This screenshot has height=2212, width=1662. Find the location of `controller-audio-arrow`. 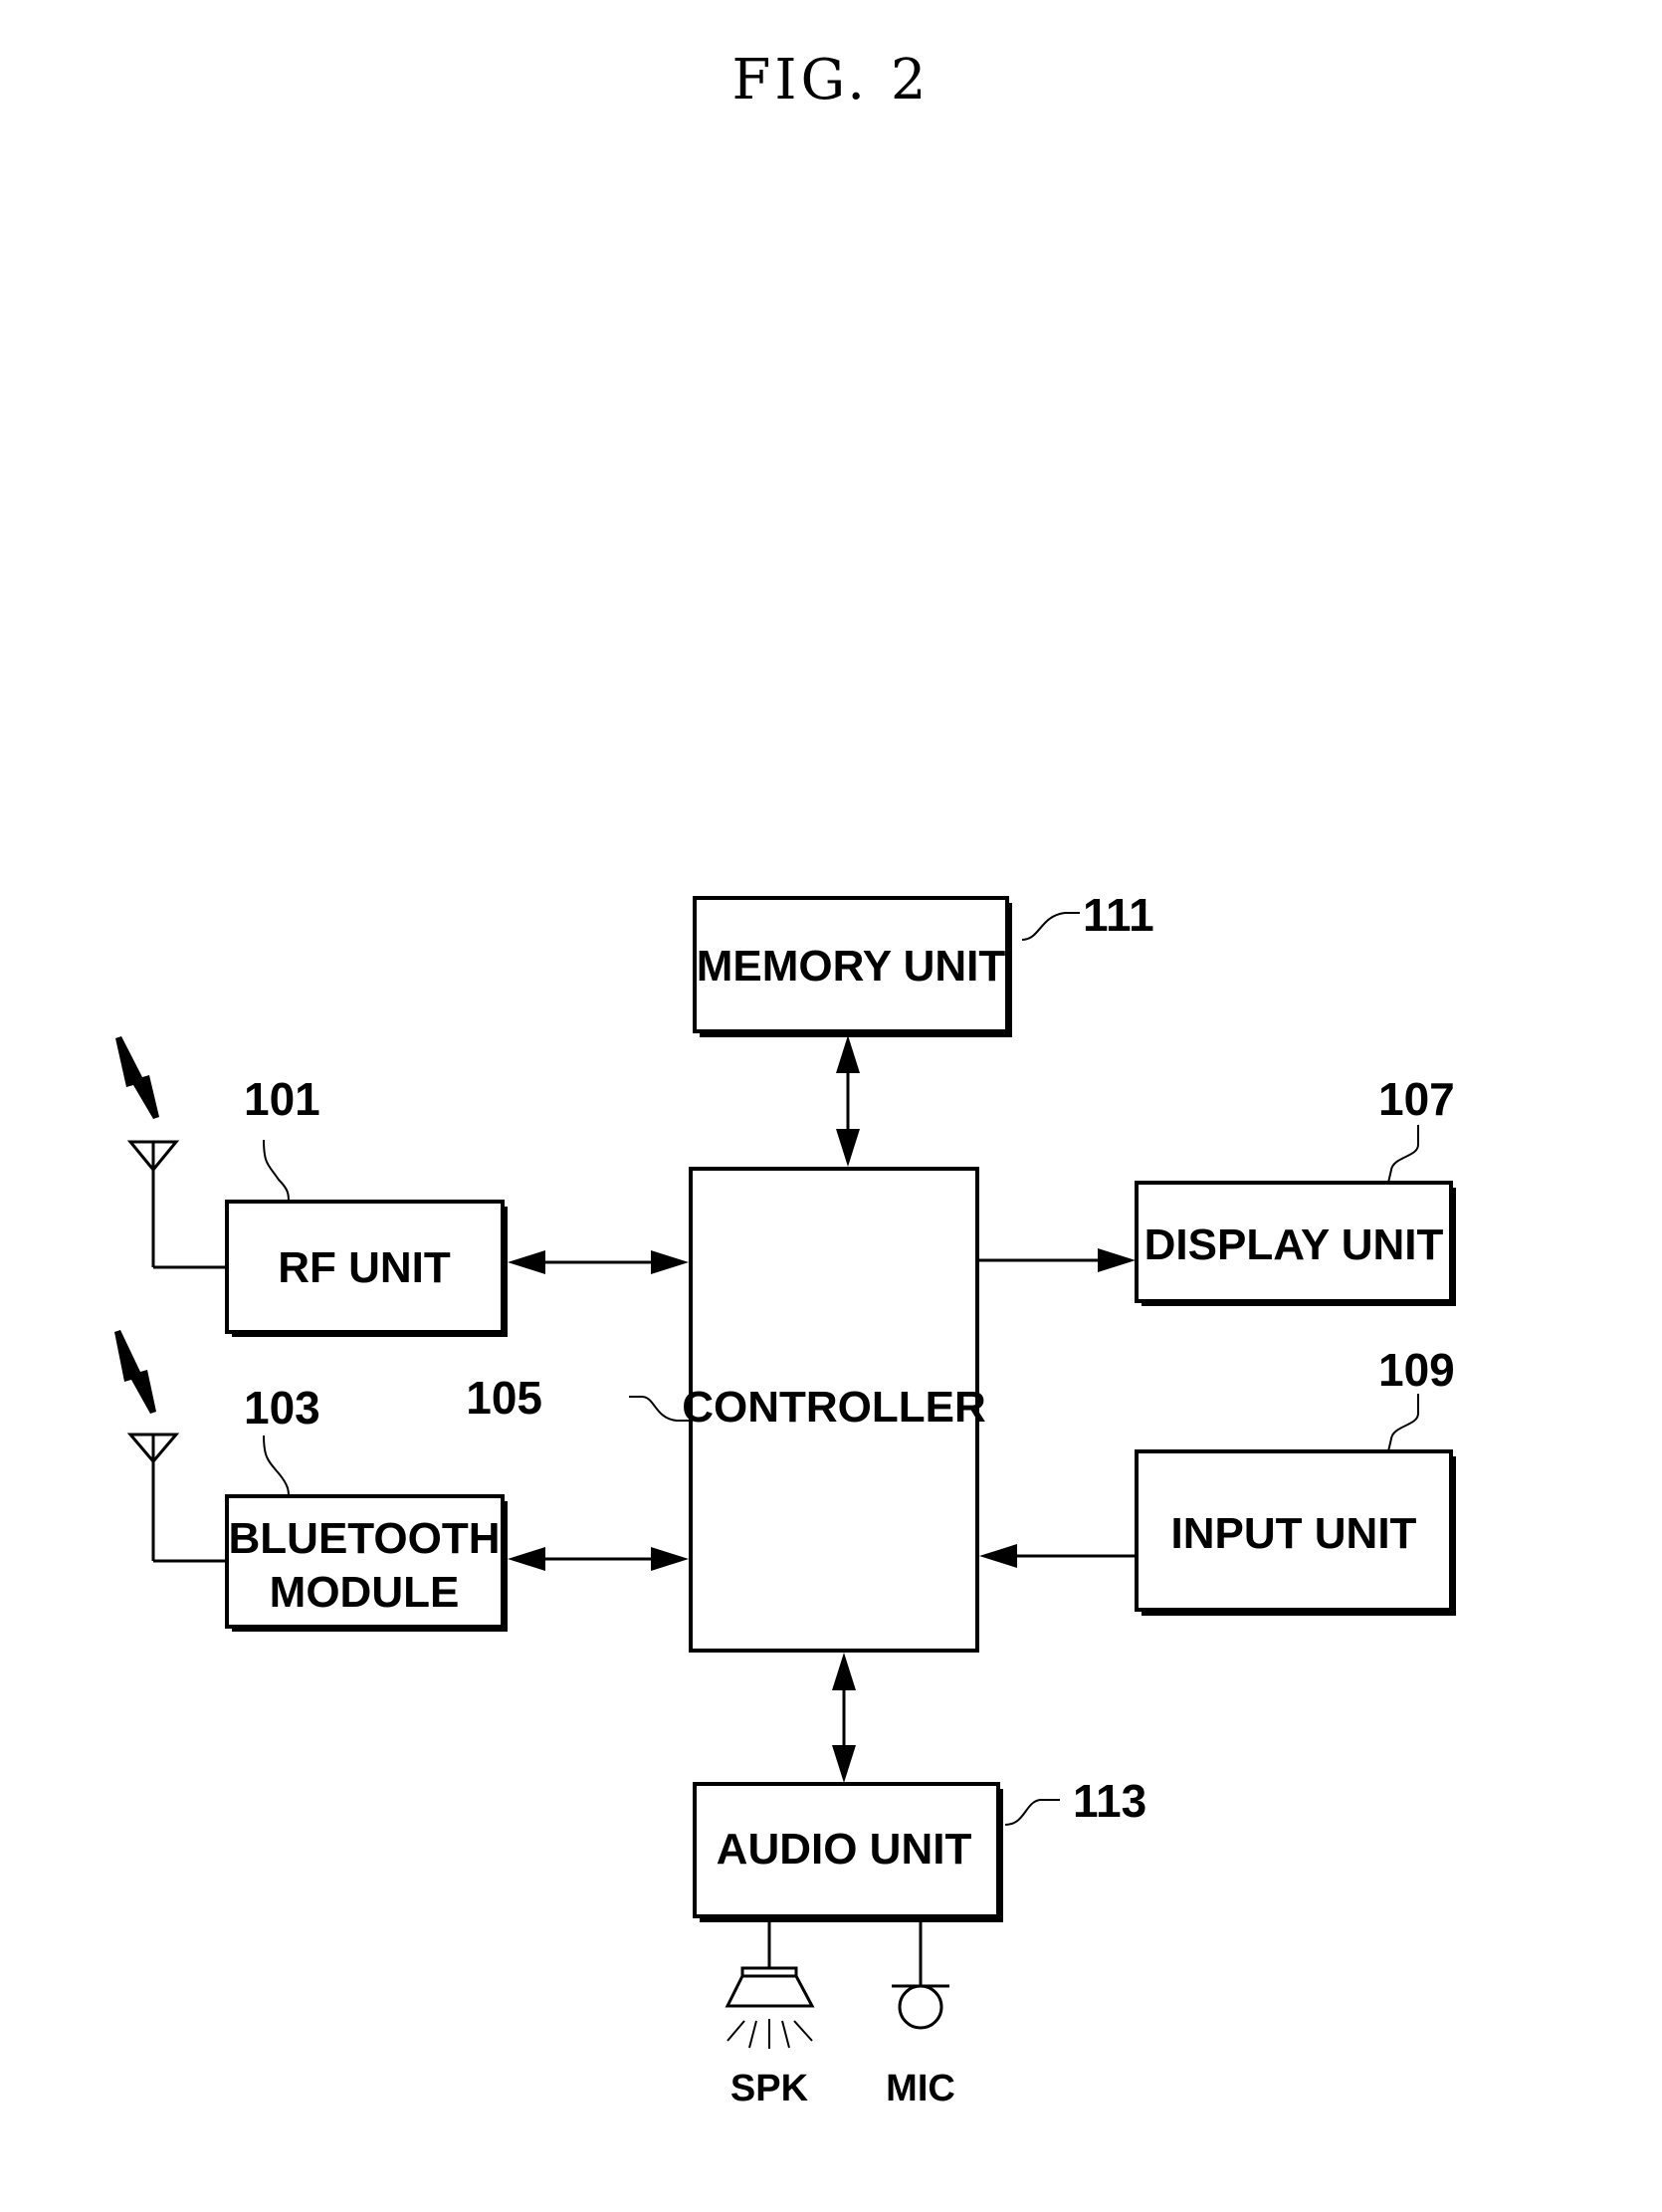

controller-audio-arrow is located at coordinates (844, 1718).